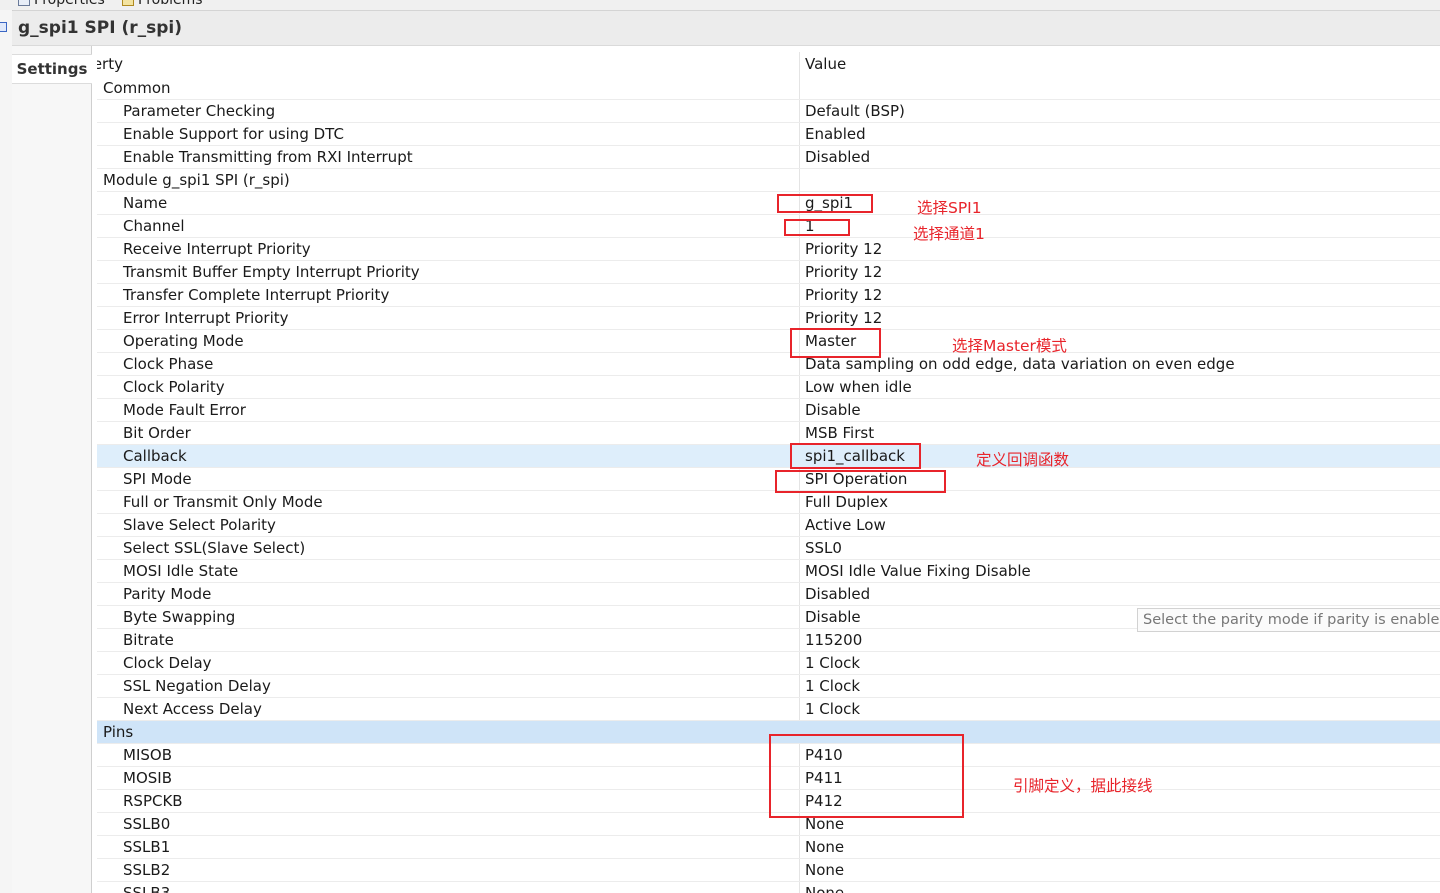 The height and width of the screenshot is (893, 1440). Describe the element at coordinates (170, 4) in the screenshot. I see `tab-problems-label: Problems` at that location.